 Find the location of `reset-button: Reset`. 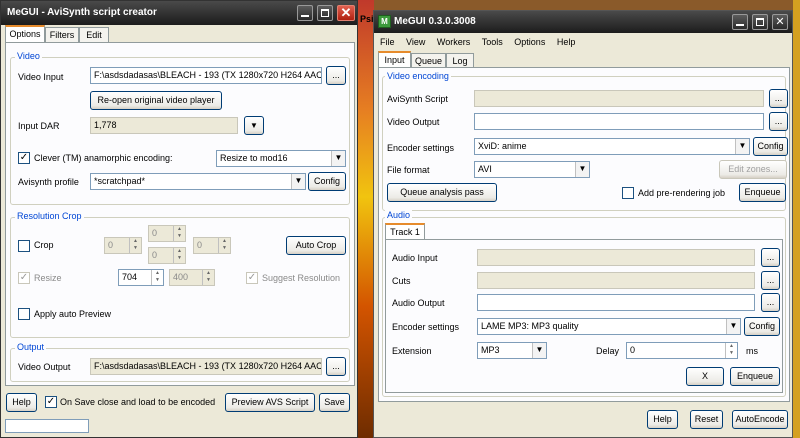

reset-button: Reset is located at coordinates (706, 419).